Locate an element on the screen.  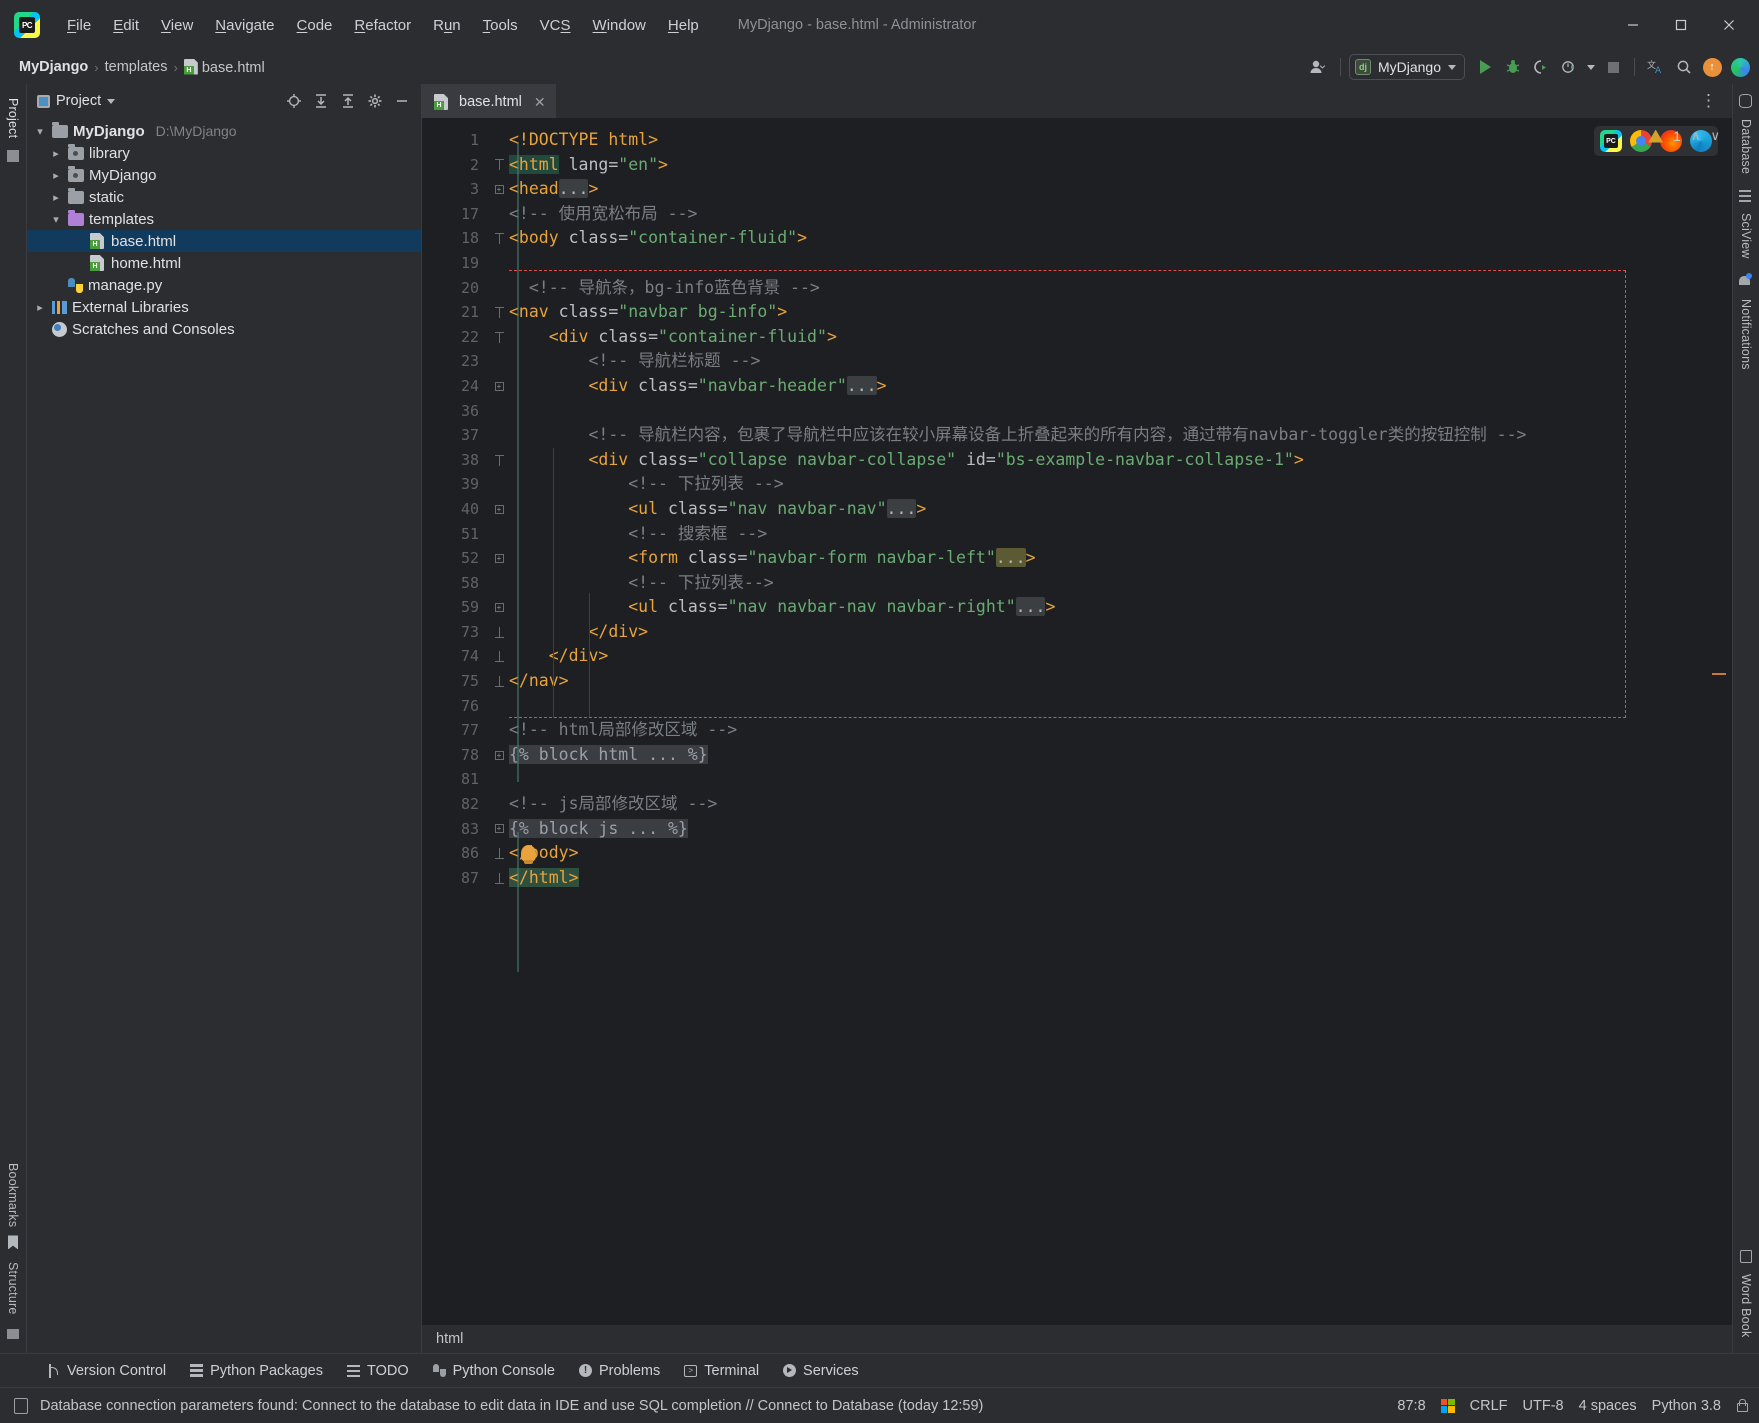
tab-base-html: base.html ✕ is located at coordinates (489, 101).